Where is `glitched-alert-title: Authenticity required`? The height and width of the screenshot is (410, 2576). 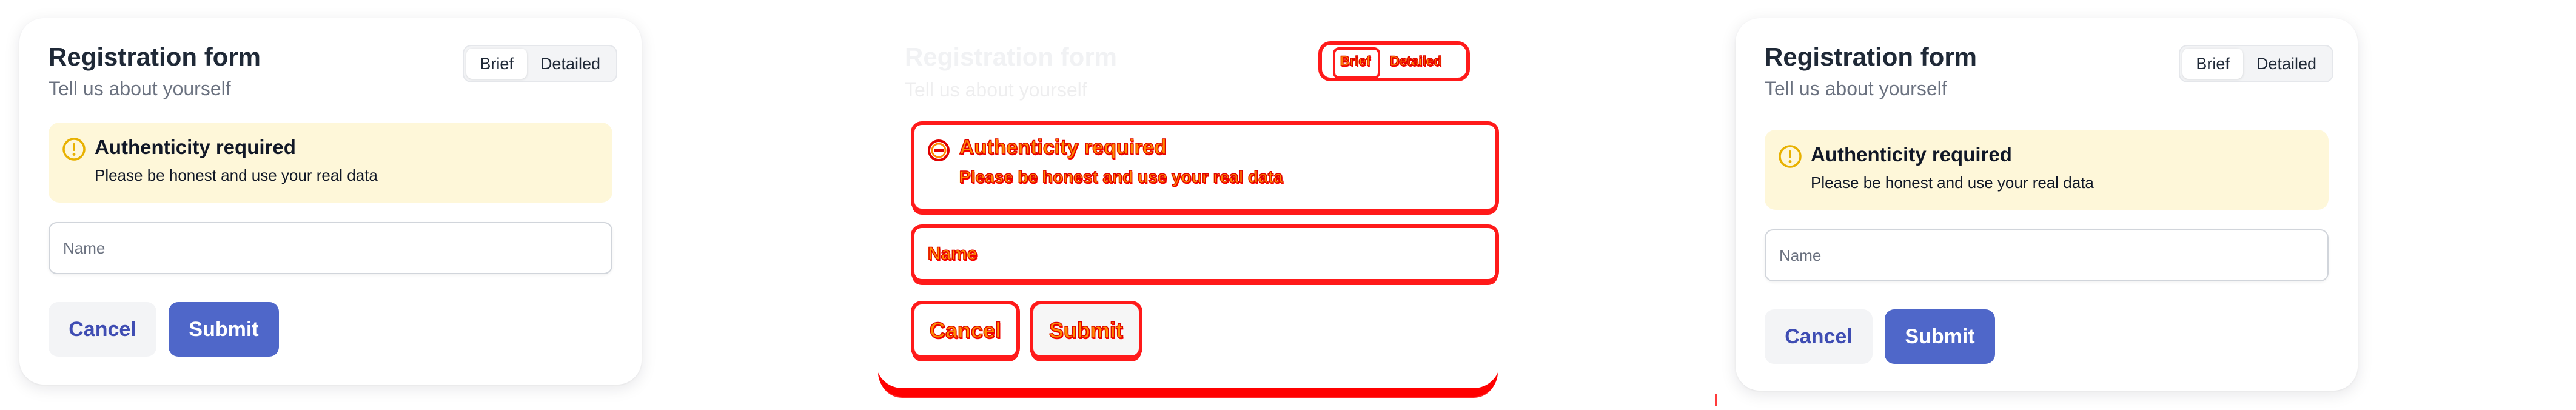
glitched-alert-title: Authenticity required is located at coordinates (1063, 147).